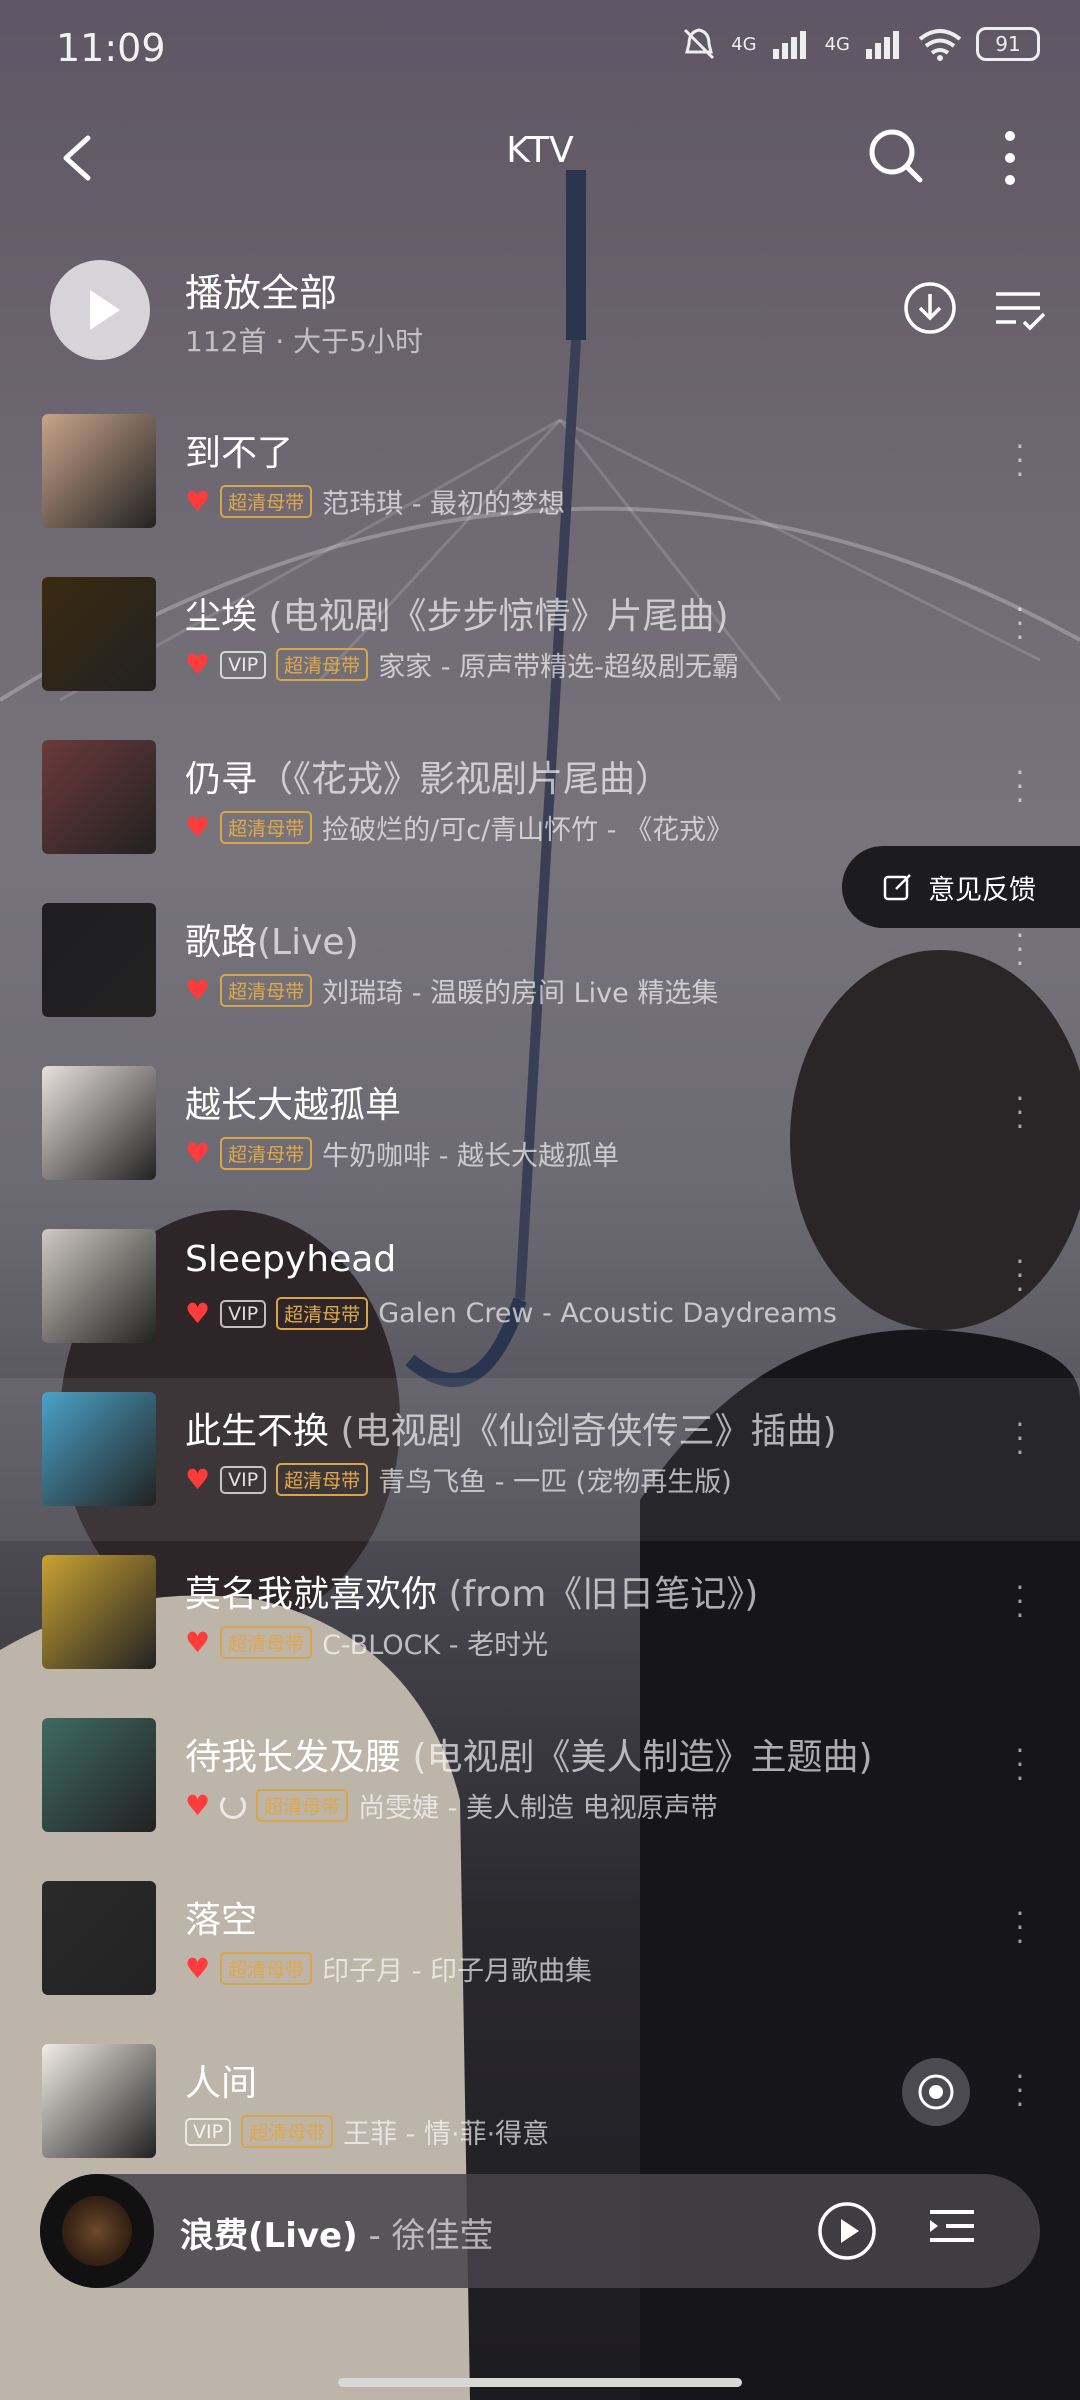  What do you see at coordinates (897, 887) in the screenshot?
I see `edit-icon` at bounding box center [897, 887].